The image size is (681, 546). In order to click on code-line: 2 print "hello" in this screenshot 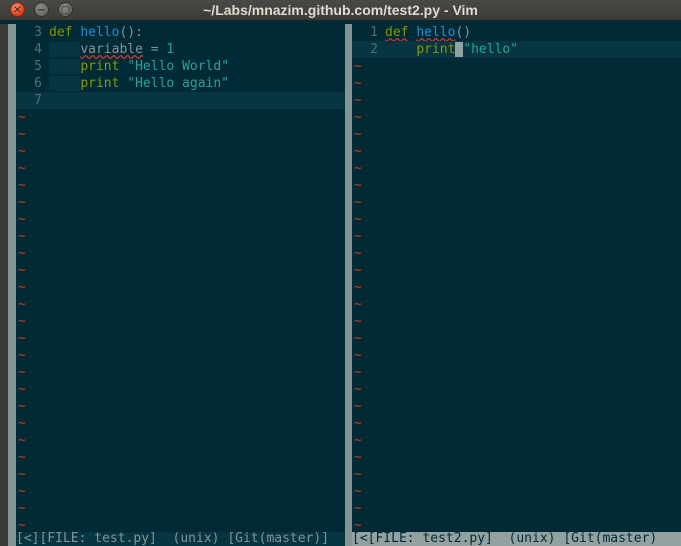, I will do `click(516, 49)`.